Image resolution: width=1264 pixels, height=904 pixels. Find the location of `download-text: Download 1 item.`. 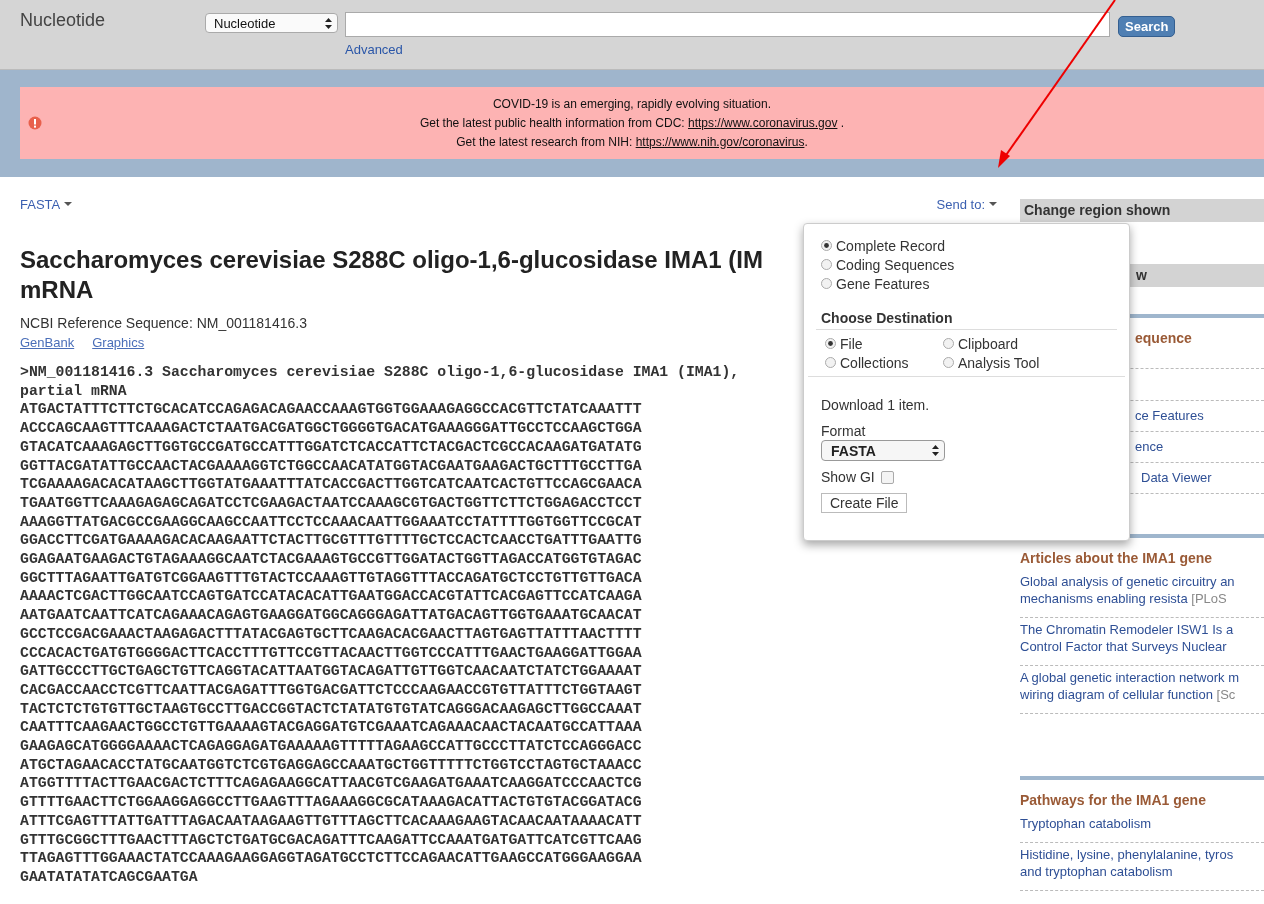

download-text: Download 1 item. is located at coordinates (876, 405).